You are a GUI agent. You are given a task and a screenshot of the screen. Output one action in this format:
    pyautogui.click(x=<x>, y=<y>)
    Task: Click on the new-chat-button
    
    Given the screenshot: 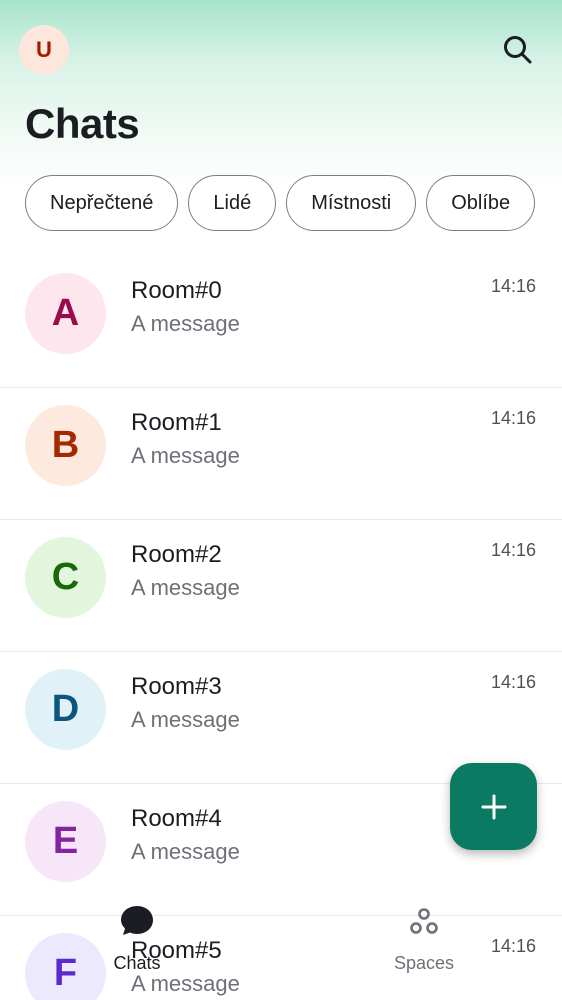 What is the action you would take?
    pyautogui.click(x=493, y=806)
    